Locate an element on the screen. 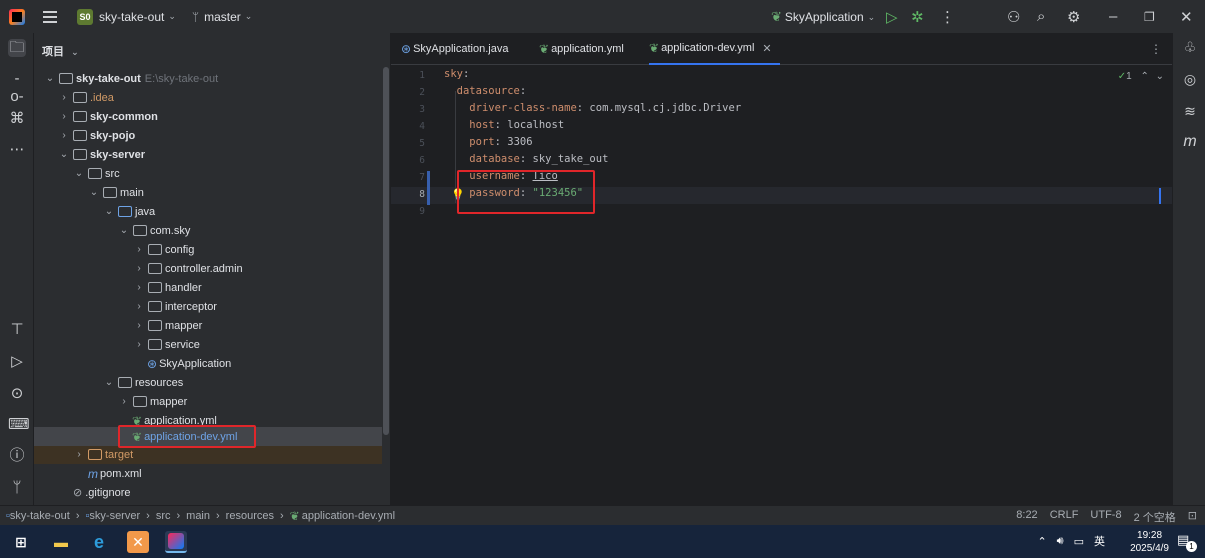 The height and width of the screenshot is (558, 1205). vcs-change-marker is located at coordinates (428, 188).